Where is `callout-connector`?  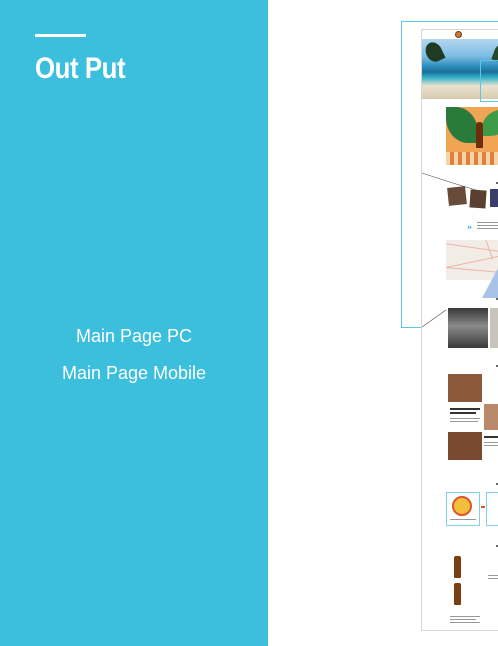
callout-connector is located at coordinates (452, 250).